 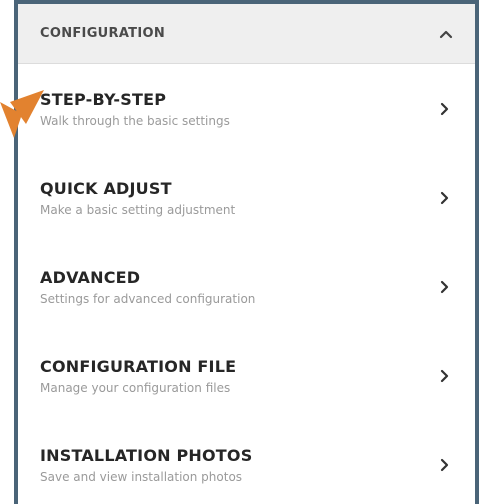 What do you see at coordinates (138, 209) in the screenshot?
I see `menu-item-subtitle: Make a basic setting adjustment` at bounding box center [138, 209].